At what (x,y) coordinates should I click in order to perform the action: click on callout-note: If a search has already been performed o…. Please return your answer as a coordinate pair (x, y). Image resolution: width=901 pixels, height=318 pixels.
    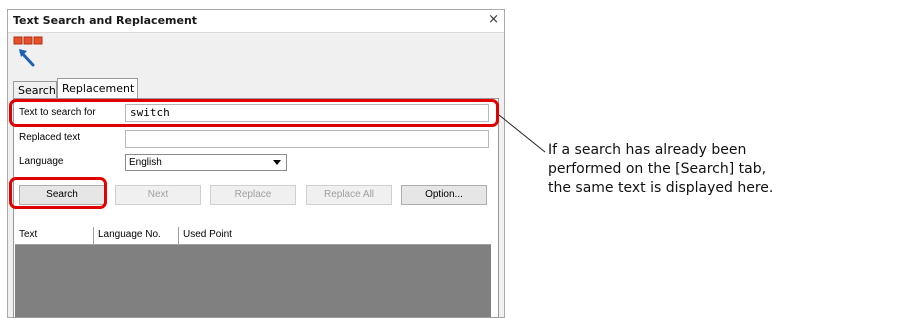
    Looking at the image, I should click on (660, 169).